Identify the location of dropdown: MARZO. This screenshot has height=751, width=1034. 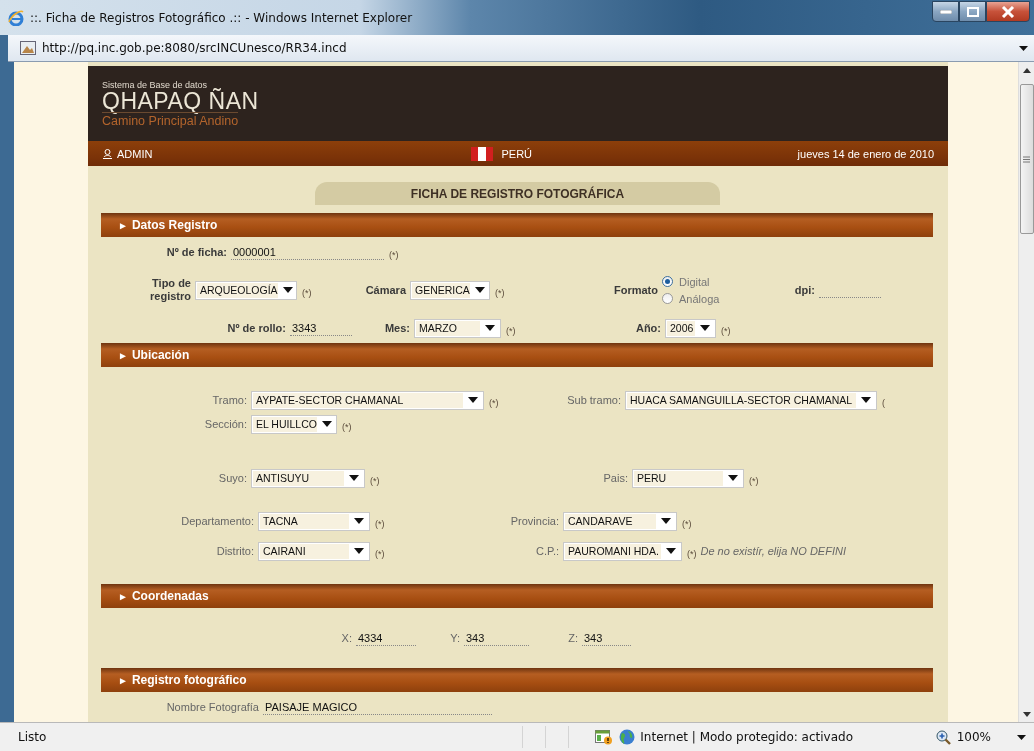
(457, 328).